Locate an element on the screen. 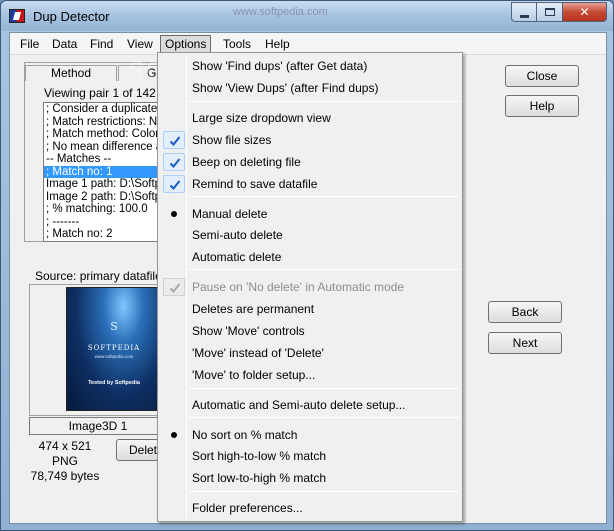  preview-letter: S is located at coordinates (114, 326).